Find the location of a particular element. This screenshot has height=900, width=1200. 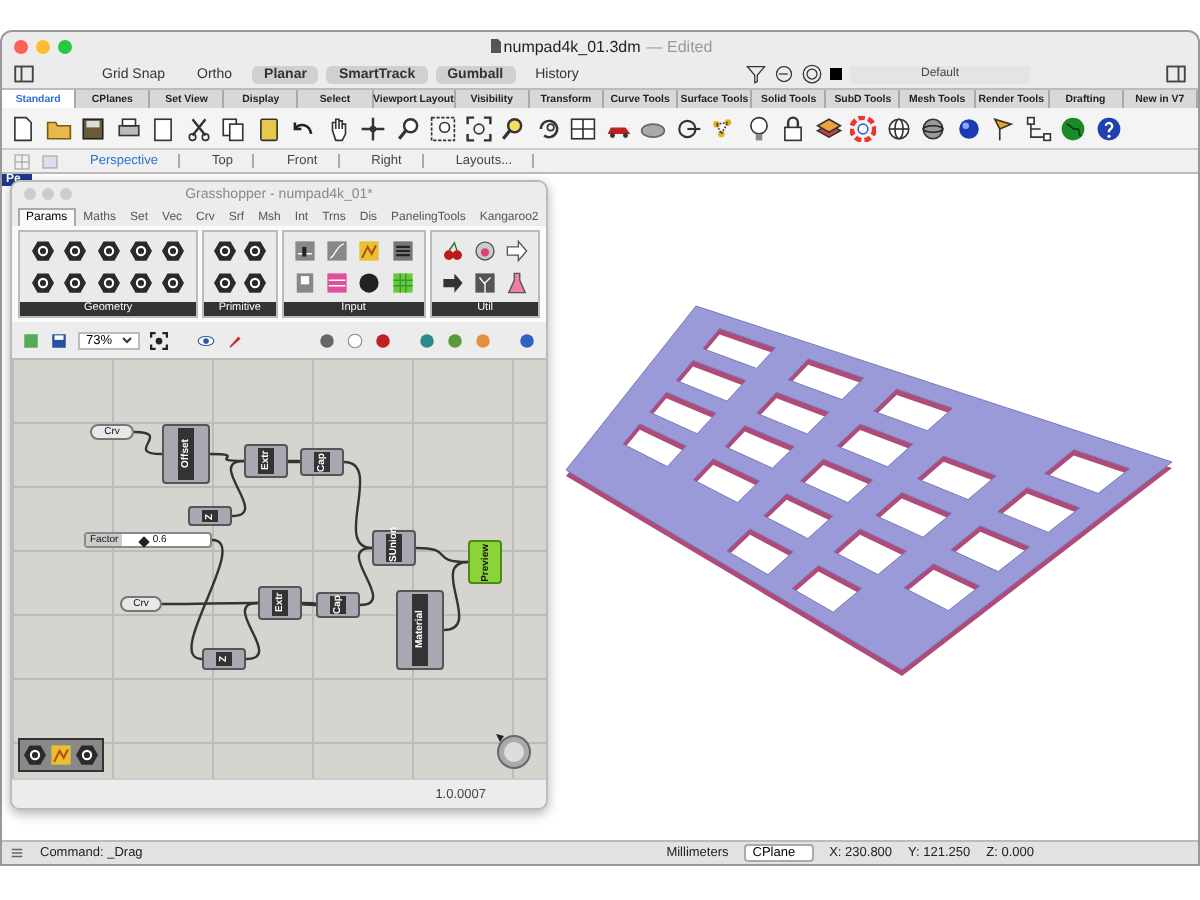

color-wheel-icon is located at coordinates (863, 128).